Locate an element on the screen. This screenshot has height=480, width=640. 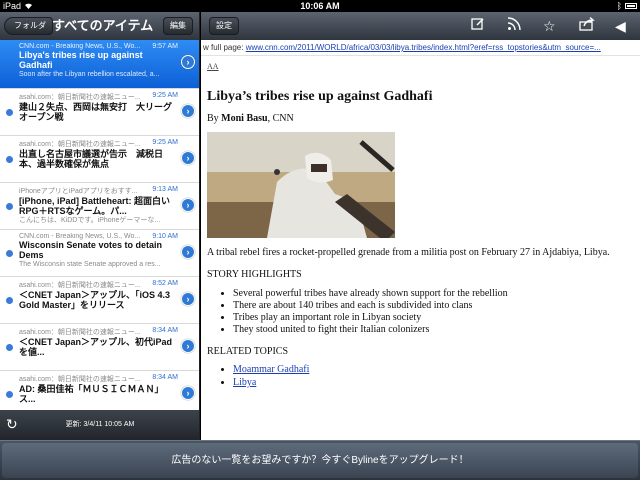
related-topics: Moammar Gadhafi Libya is located at coordinates (433, 376).